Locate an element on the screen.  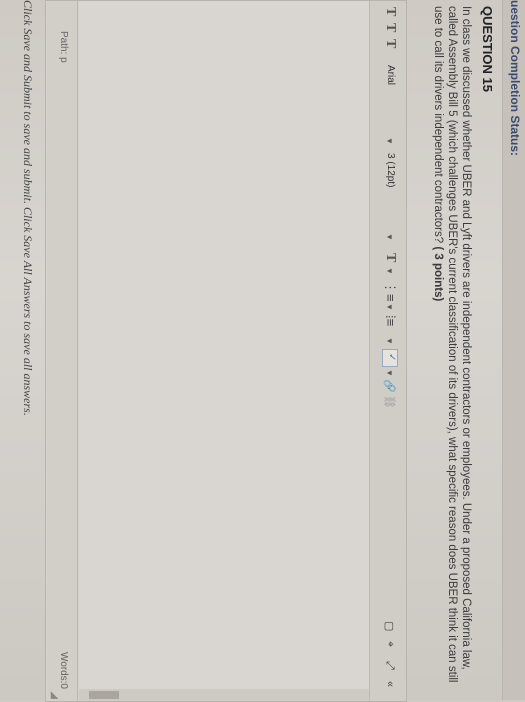
font-family-select: Arial is located at coordinates (390, 75).